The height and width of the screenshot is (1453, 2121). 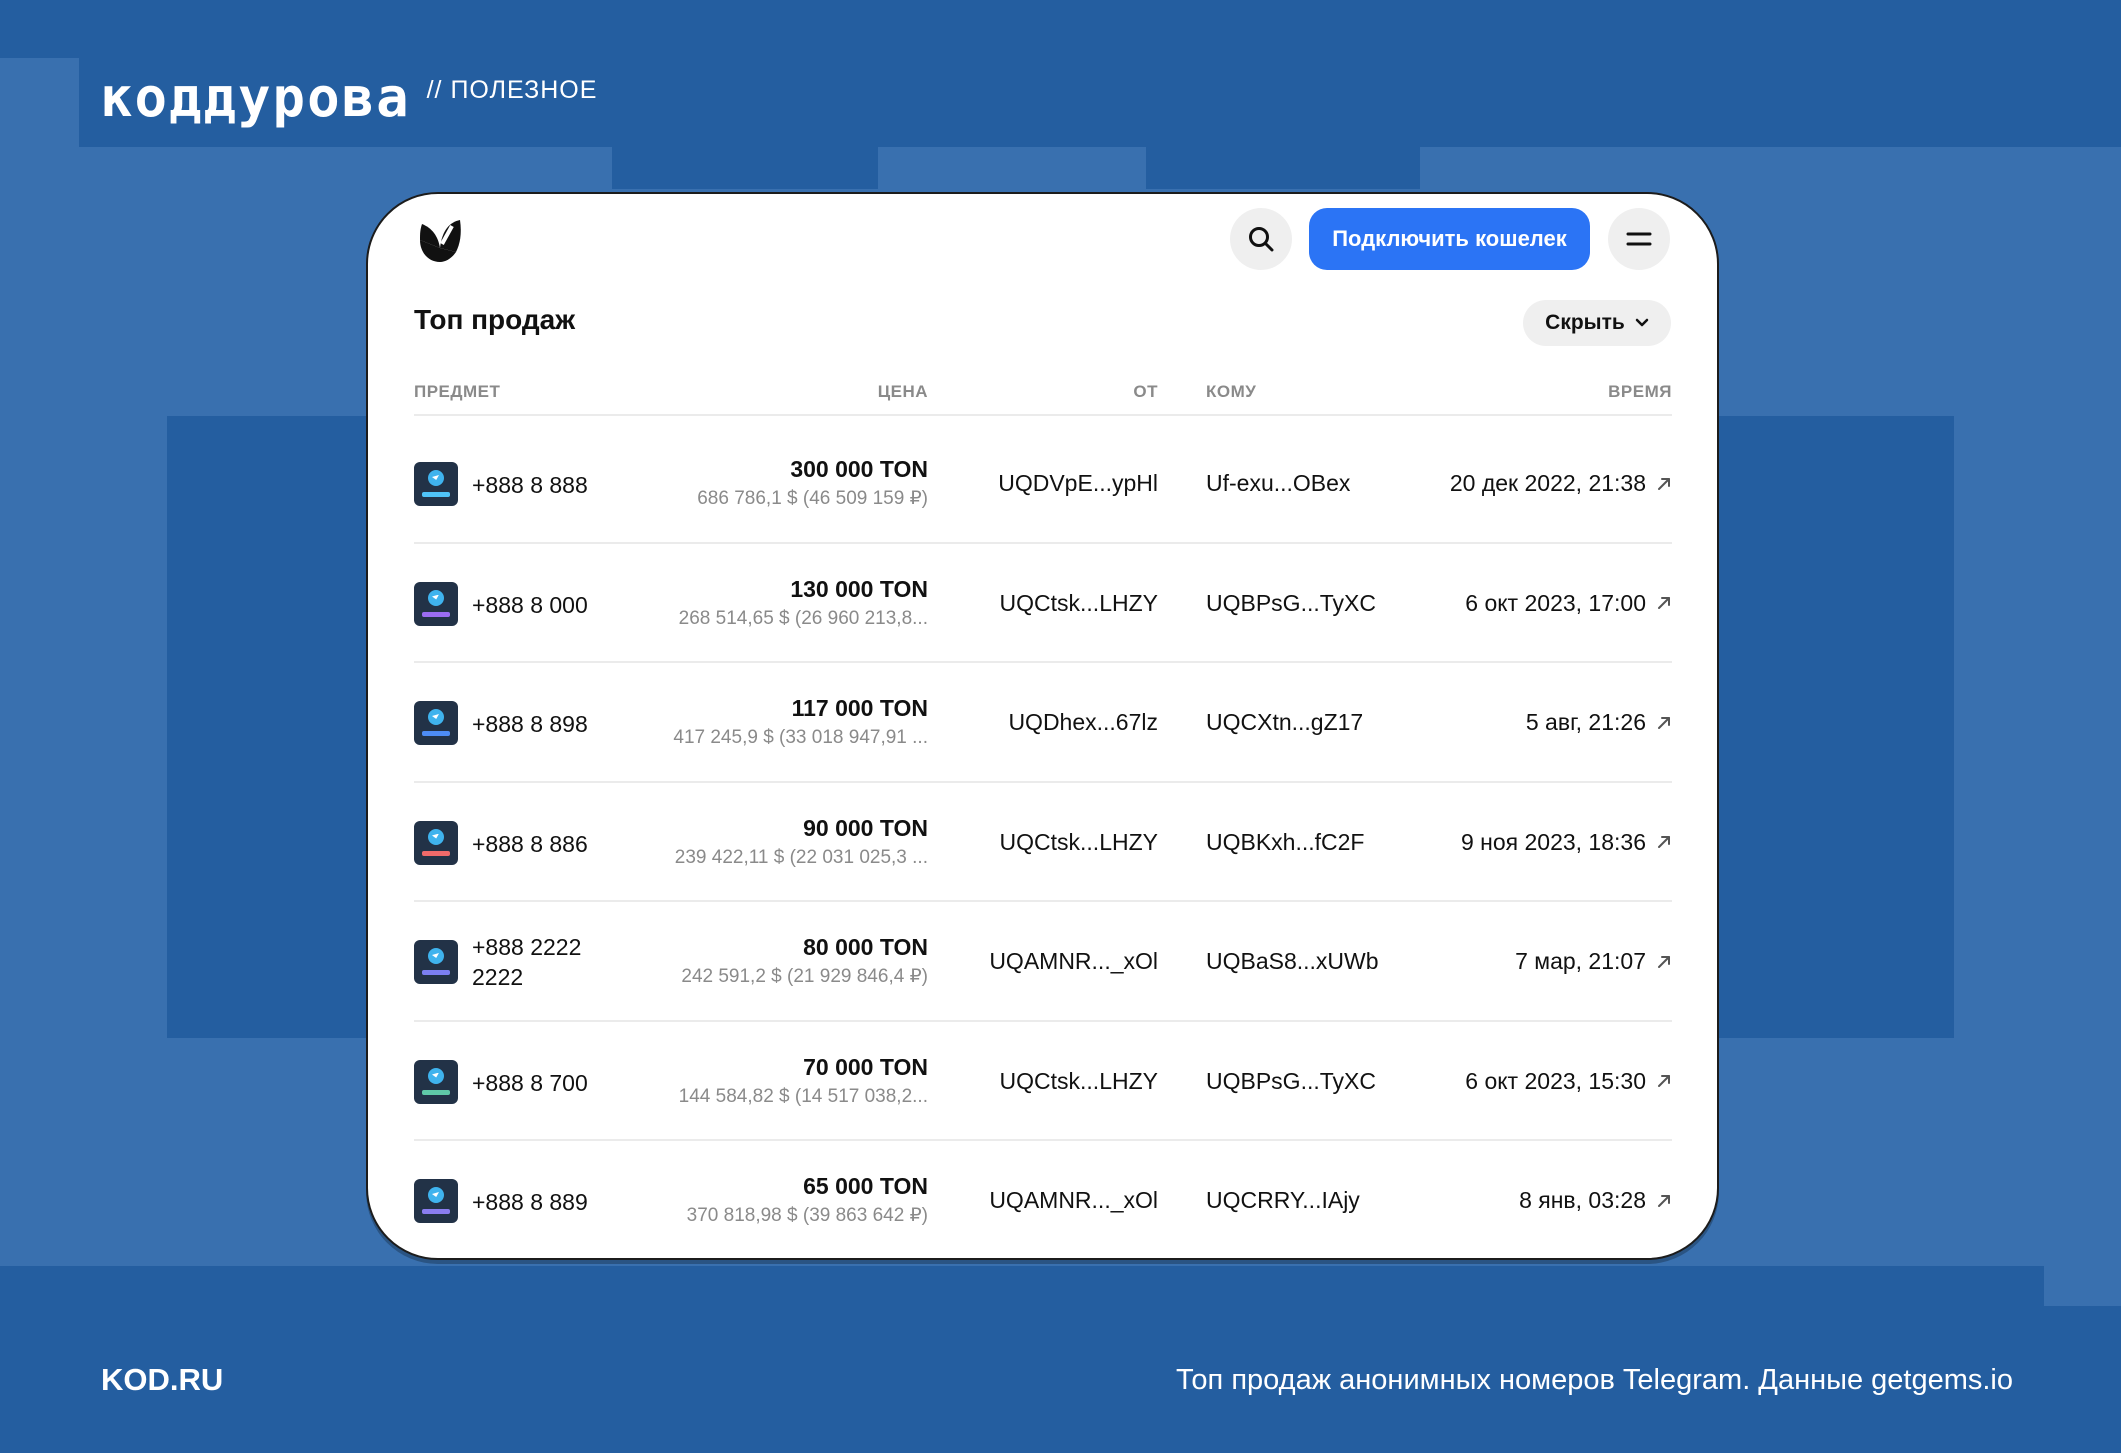 I want to click on search-button, so click(x=1261, y=239).